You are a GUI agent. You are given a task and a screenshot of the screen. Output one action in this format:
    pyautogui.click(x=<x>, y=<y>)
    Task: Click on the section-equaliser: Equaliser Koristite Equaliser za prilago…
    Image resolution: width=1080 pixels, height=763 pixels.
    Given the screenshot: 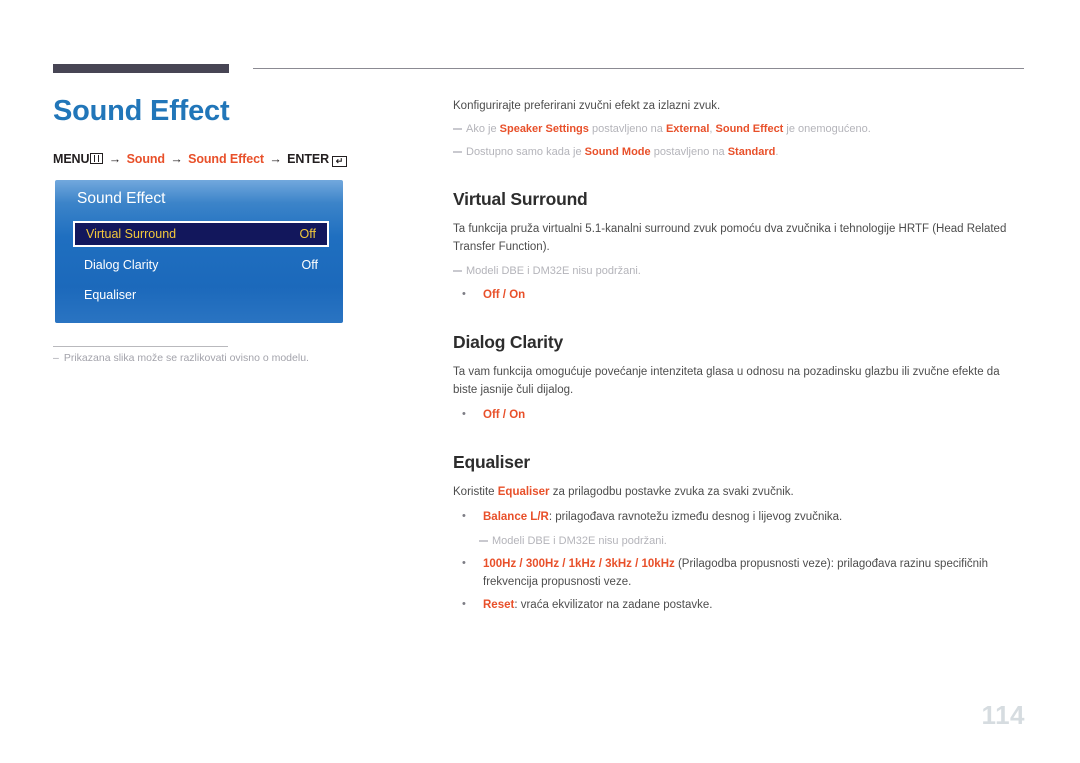 What is the action you would take?
    pyautogui.click(x=739, y=533)
    